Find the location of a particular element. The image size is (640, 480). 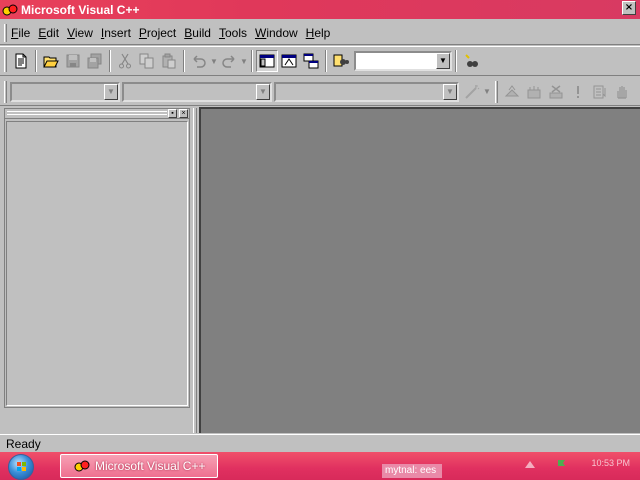

status-text: Ready is located at coordinates (23, 443).